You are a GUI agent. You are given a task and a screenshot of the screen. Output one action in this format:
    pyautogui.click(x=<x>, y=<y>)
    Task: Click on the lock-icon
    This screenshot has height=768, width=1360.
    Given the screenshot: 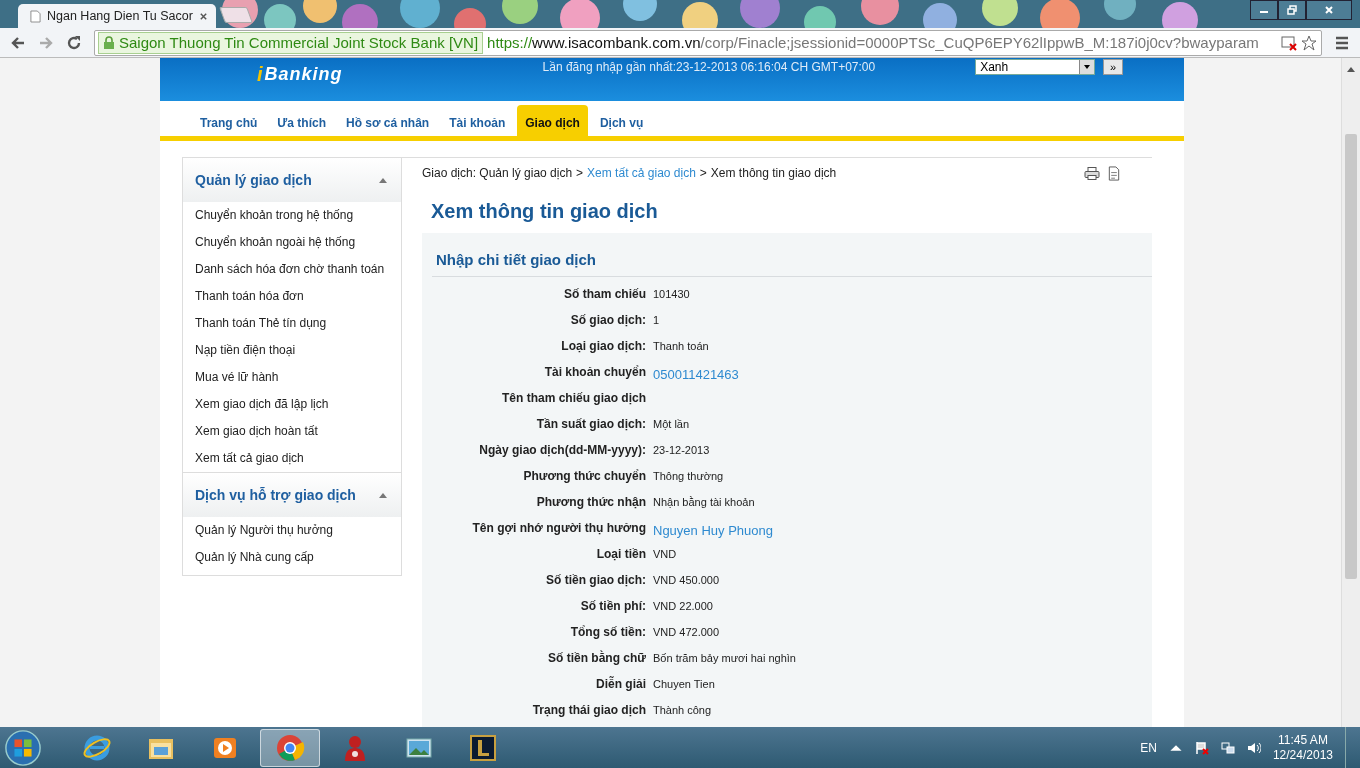 What is the action you would take?
    pyautogui.click(x=109, y=42)
    